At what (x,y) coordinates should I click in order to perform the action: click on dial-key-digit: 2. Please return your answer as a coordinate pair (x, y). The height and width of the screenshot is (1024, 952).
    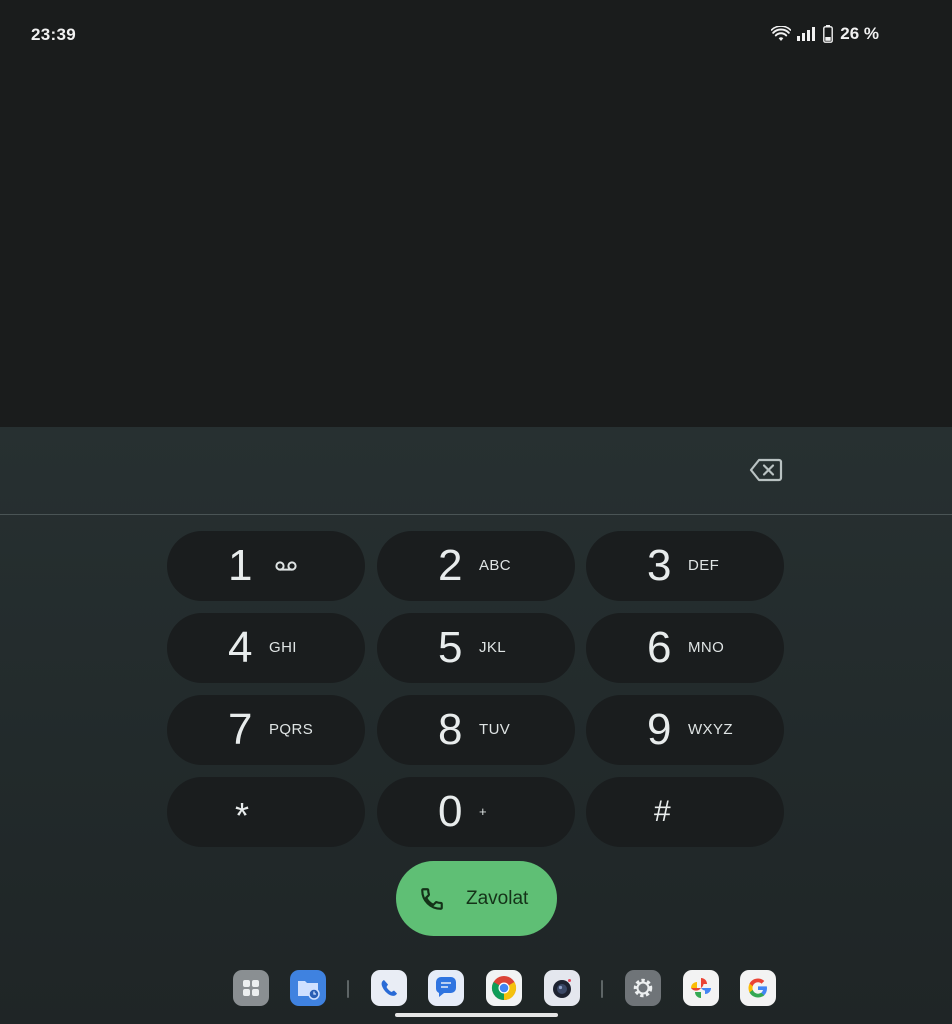
    Looking at the image, I should click on (450, 565).